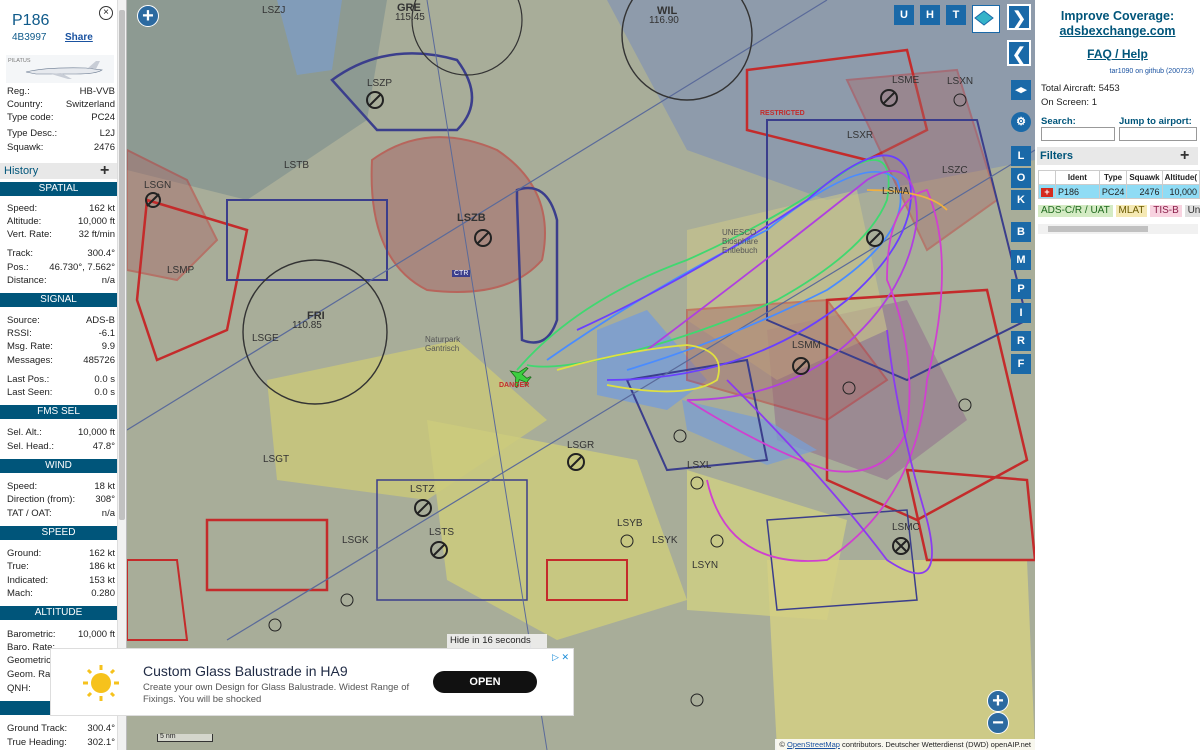 The width and height of the screenshot is (1200, 750). What do you see at coordinates (1078, 134) in the screenshot?
I see `search-input` at bounding box center [1078, 134].